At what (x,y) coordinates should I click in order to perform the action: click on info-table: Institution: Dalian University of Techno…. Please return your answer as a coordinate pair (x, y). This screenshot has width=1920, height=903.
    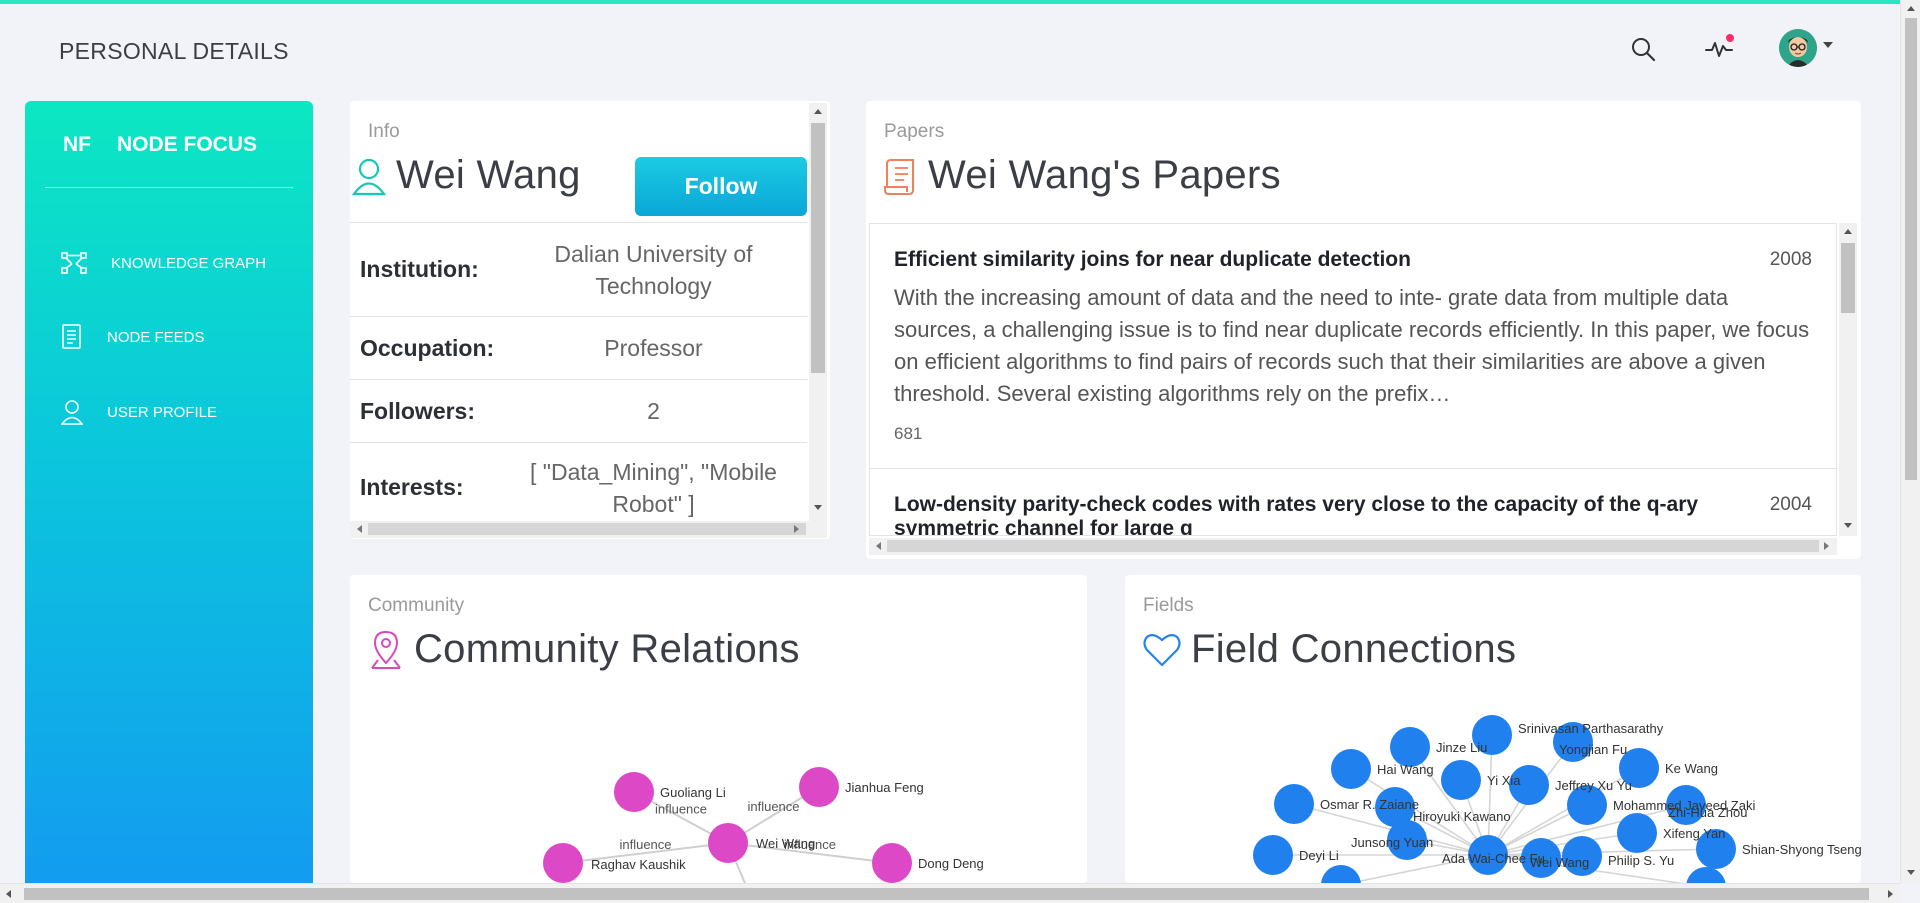
    Looking at the image, I should click on (578, 372).